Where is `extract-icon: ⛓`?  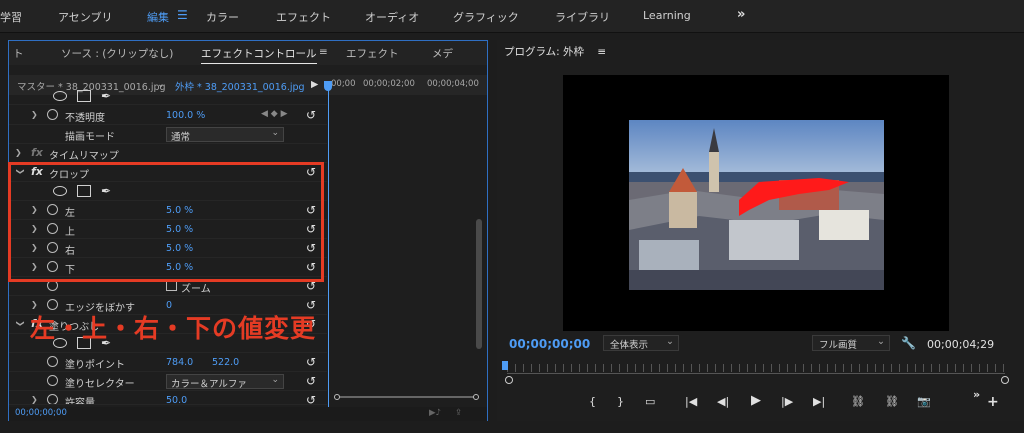
extract-icon: ⛓ is located at coordinates (892, 401).